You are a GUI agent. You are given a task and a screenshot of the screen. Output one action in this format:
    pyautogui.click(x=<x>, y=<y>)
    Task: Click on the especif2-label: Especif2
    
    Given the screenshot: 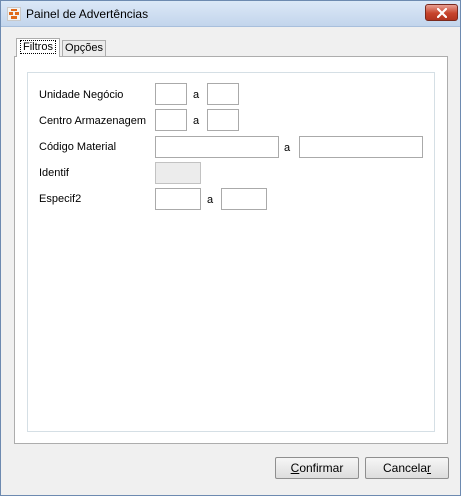 What is the action you would take?
    pyautogui.click(x=60, y=199)
    